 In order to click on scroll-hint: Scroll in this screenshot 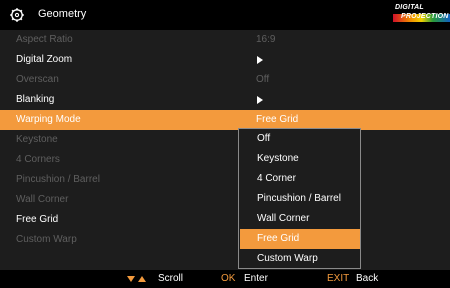, I will do `click(171, 278)`.